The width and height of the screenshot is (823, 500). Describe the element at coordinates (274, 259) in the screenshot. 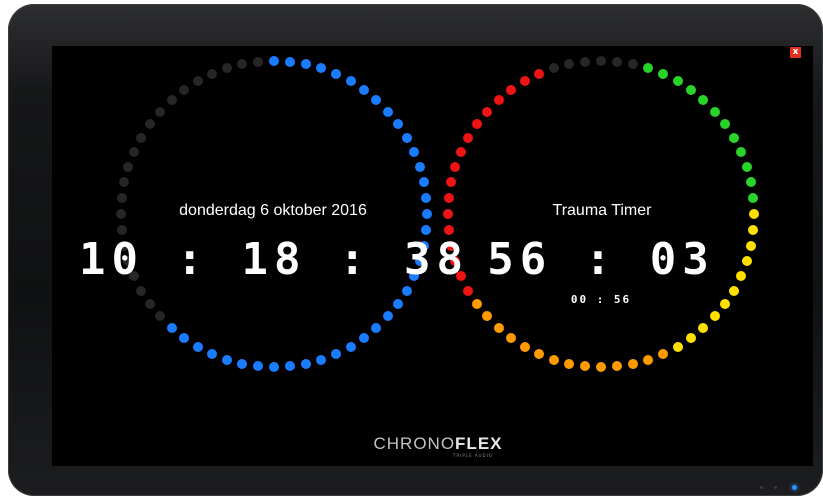

I see `clock-time: 10 : 18 : 38` at that location.